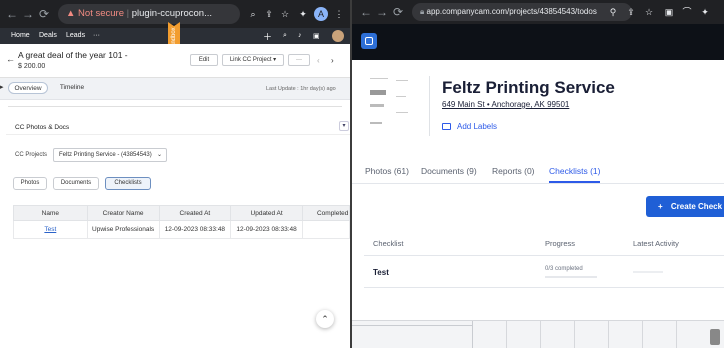  What do you see at coordinates (387, 171) in the screenshot?
I see `tab-photos: Photos (61)` at bounding box center [387, 171].